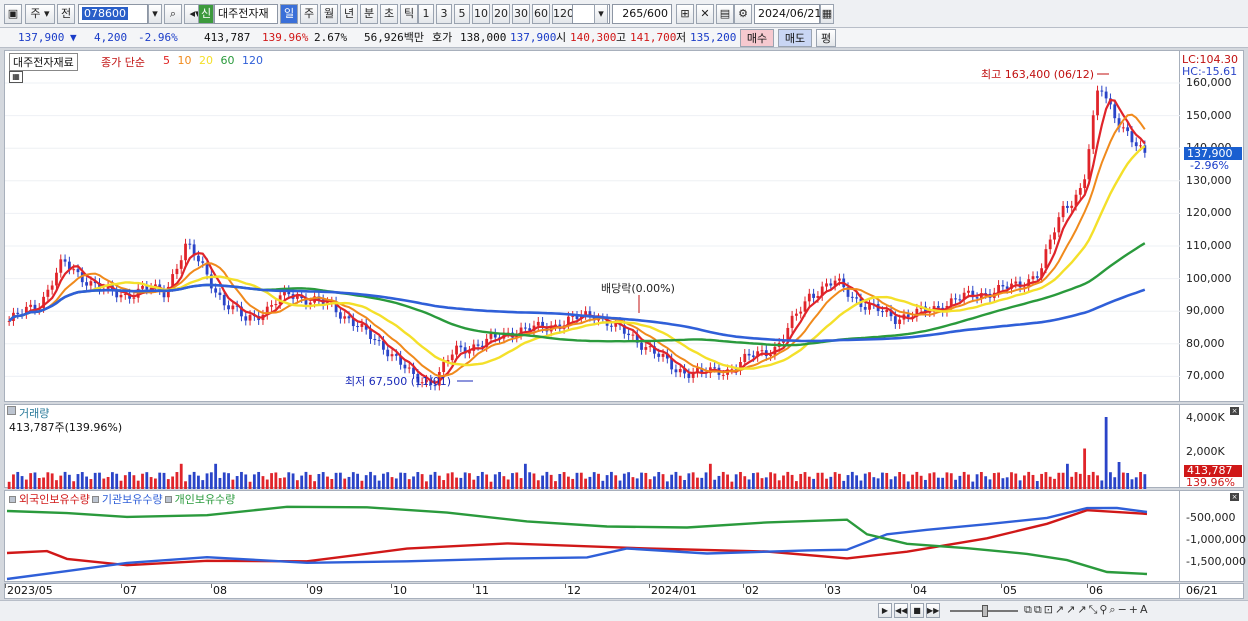 This screenshot has height=621, width=1248. I want to click on slider-handle, so click(985, 611).